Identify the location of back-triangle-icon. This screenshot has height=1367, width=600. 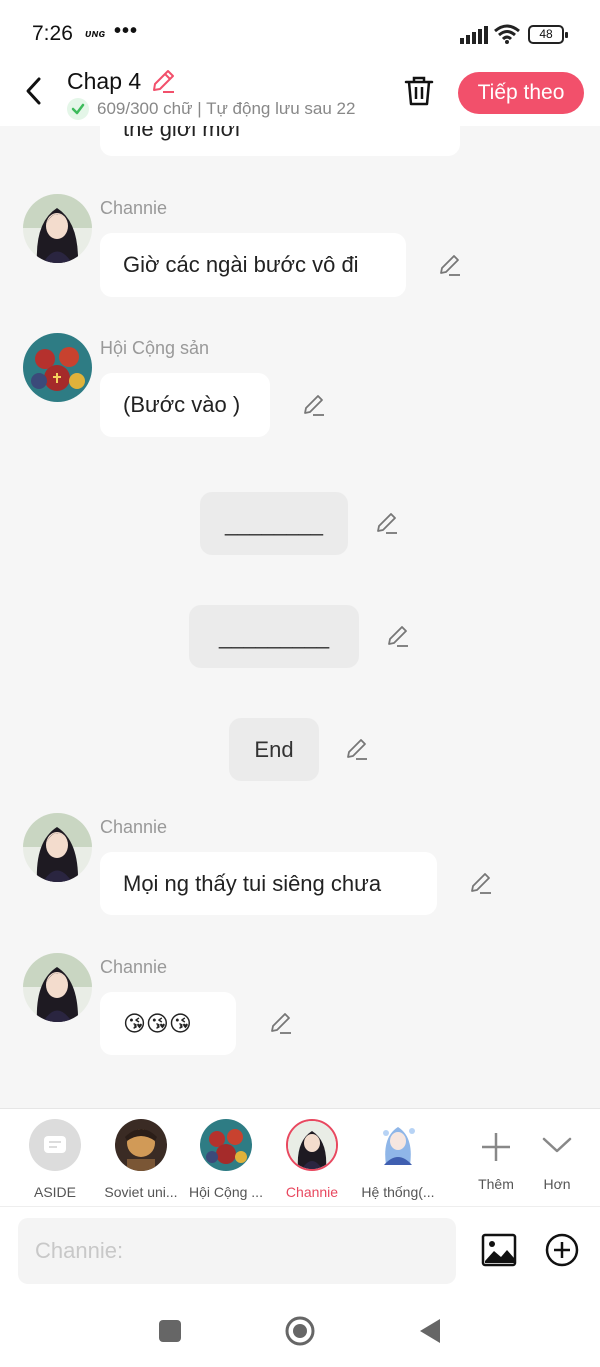
(430, 1331).